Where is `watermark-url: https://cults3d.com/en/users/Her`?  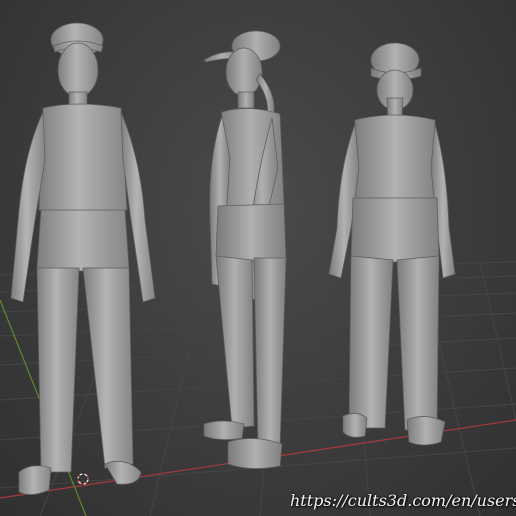
watermark-url: https://cults3d.com/en/users/Her is located at coordinates (403, 500).